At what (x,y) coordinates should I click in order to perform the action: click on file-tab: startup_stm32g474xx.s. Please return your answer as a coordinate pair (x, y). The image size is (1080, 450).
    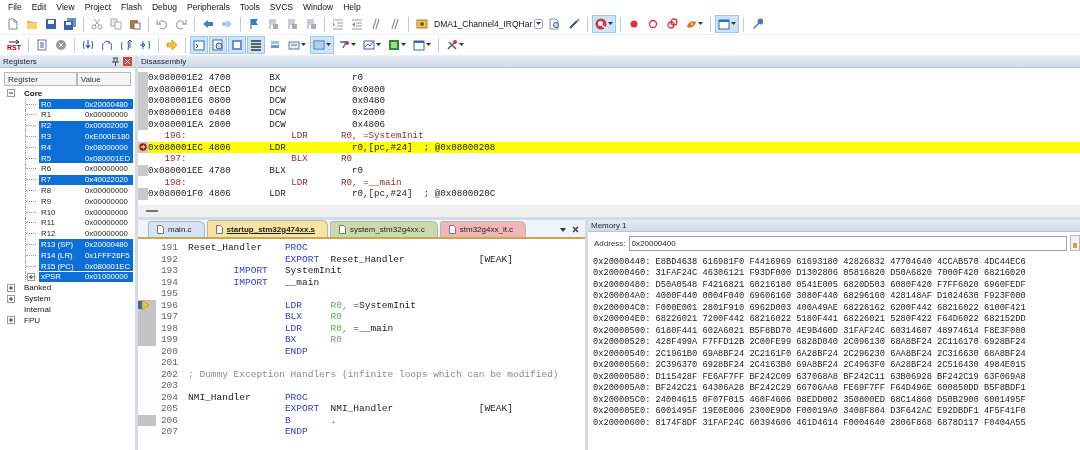
    Looking at the image, I should click on (267, 228).